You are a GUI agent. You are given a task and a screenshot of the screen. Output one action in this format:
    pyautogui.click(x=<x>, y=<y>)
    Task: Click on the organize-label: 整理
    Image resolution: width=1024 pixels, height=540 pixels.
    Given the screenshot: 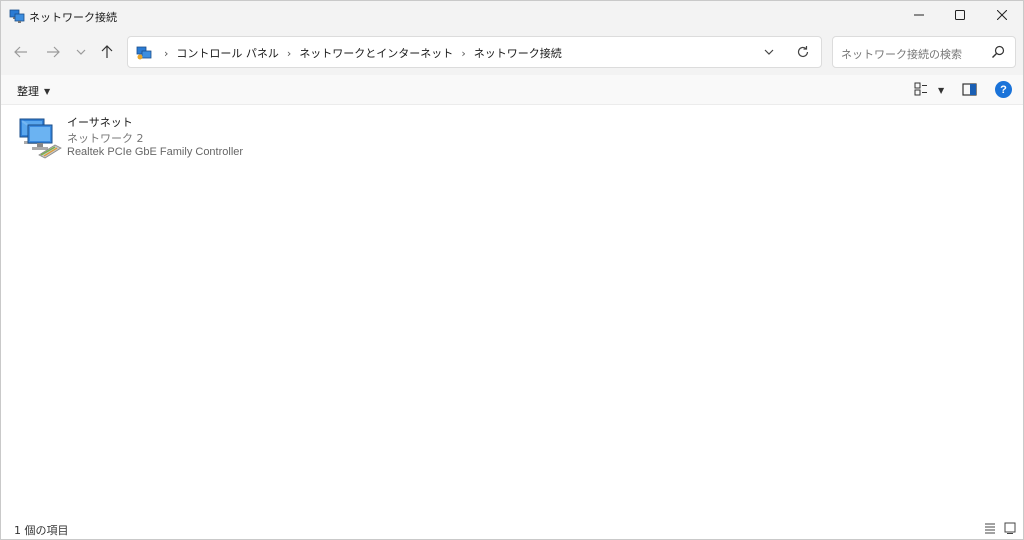 What is the action you would take?
    pyautogui.click(x=28, y=91)
    